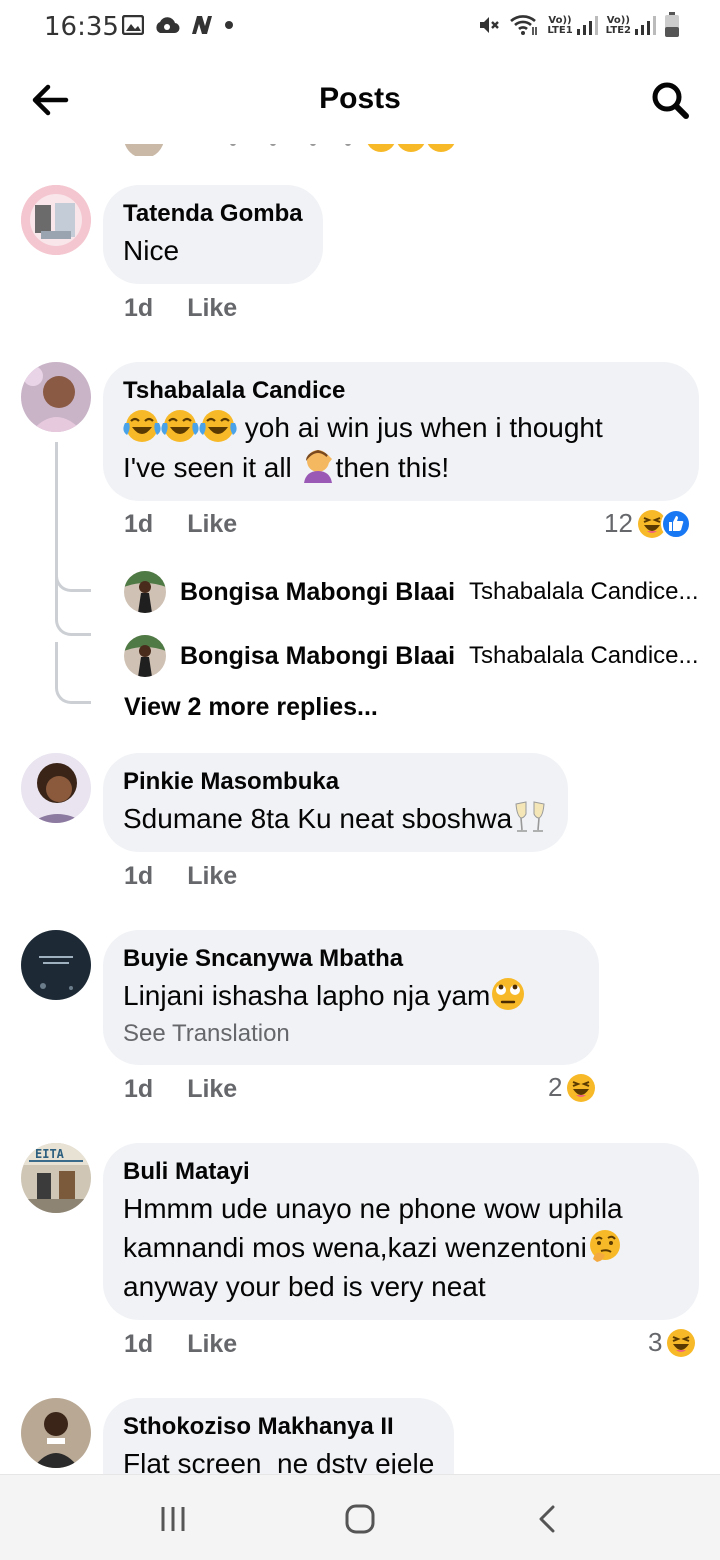 The width and height of the screenshot is (720, 1560). Describe the element at coordinates (335, 818) in the screenshot. I see `comment-text: Sdumane 8ta Ku neat sboshwa` at that location.